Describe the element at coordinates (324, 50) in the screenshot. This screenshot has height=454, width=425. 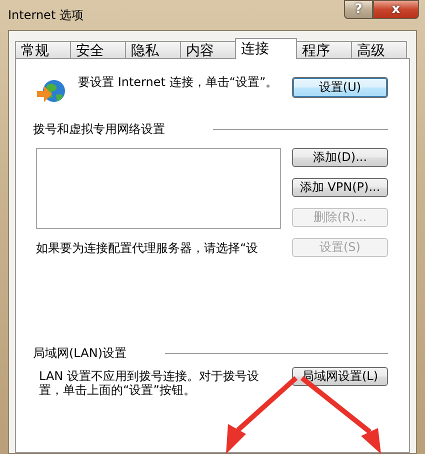
I see `tab: 程序` at that location.